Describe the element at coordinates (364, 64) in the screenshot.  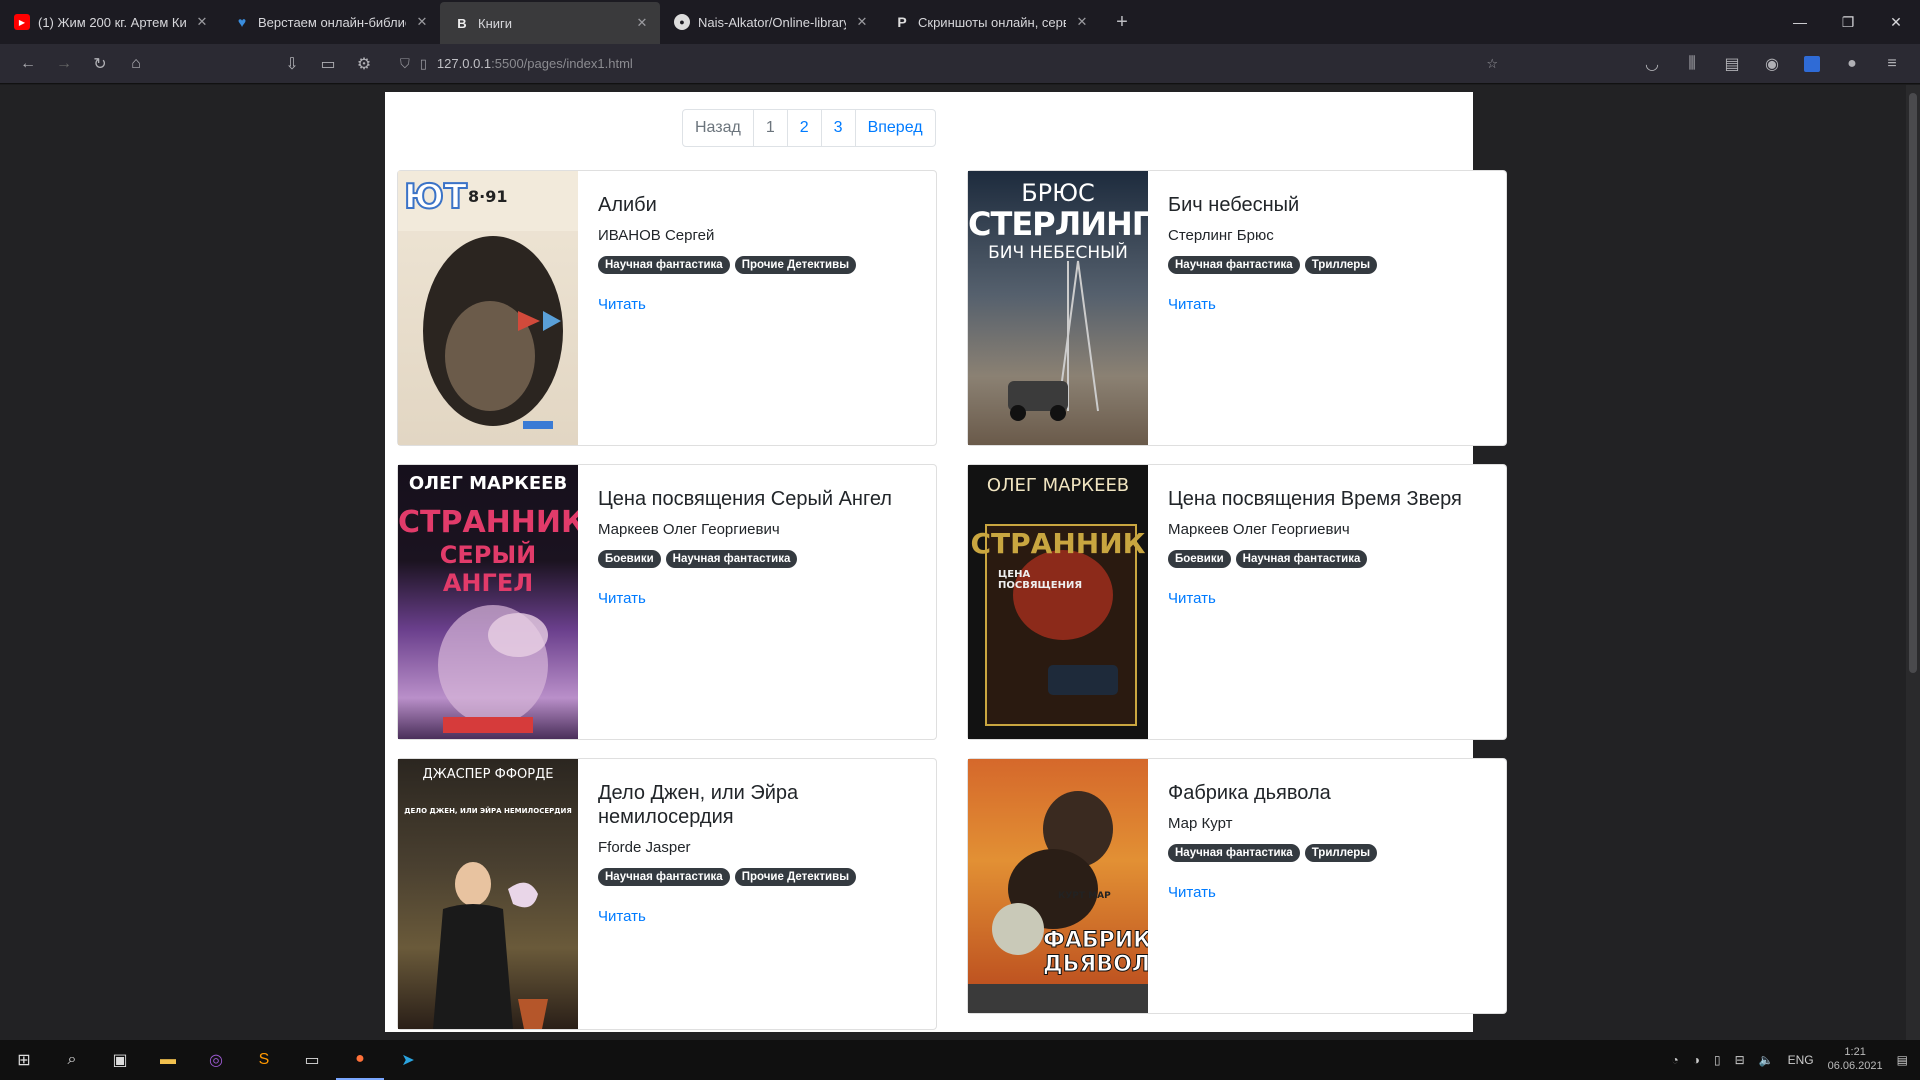
I see `settings-icon: ⚙` at that location.